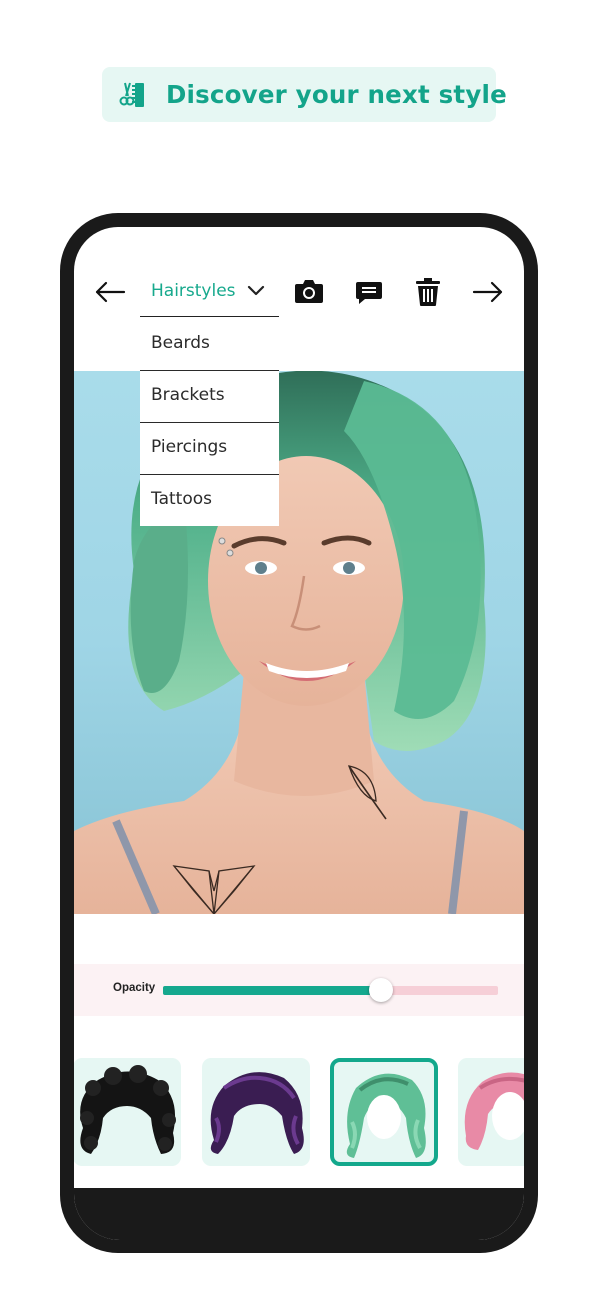  I want to click on hairstyle-thumb-mint-wavy, so click(384, 1112).